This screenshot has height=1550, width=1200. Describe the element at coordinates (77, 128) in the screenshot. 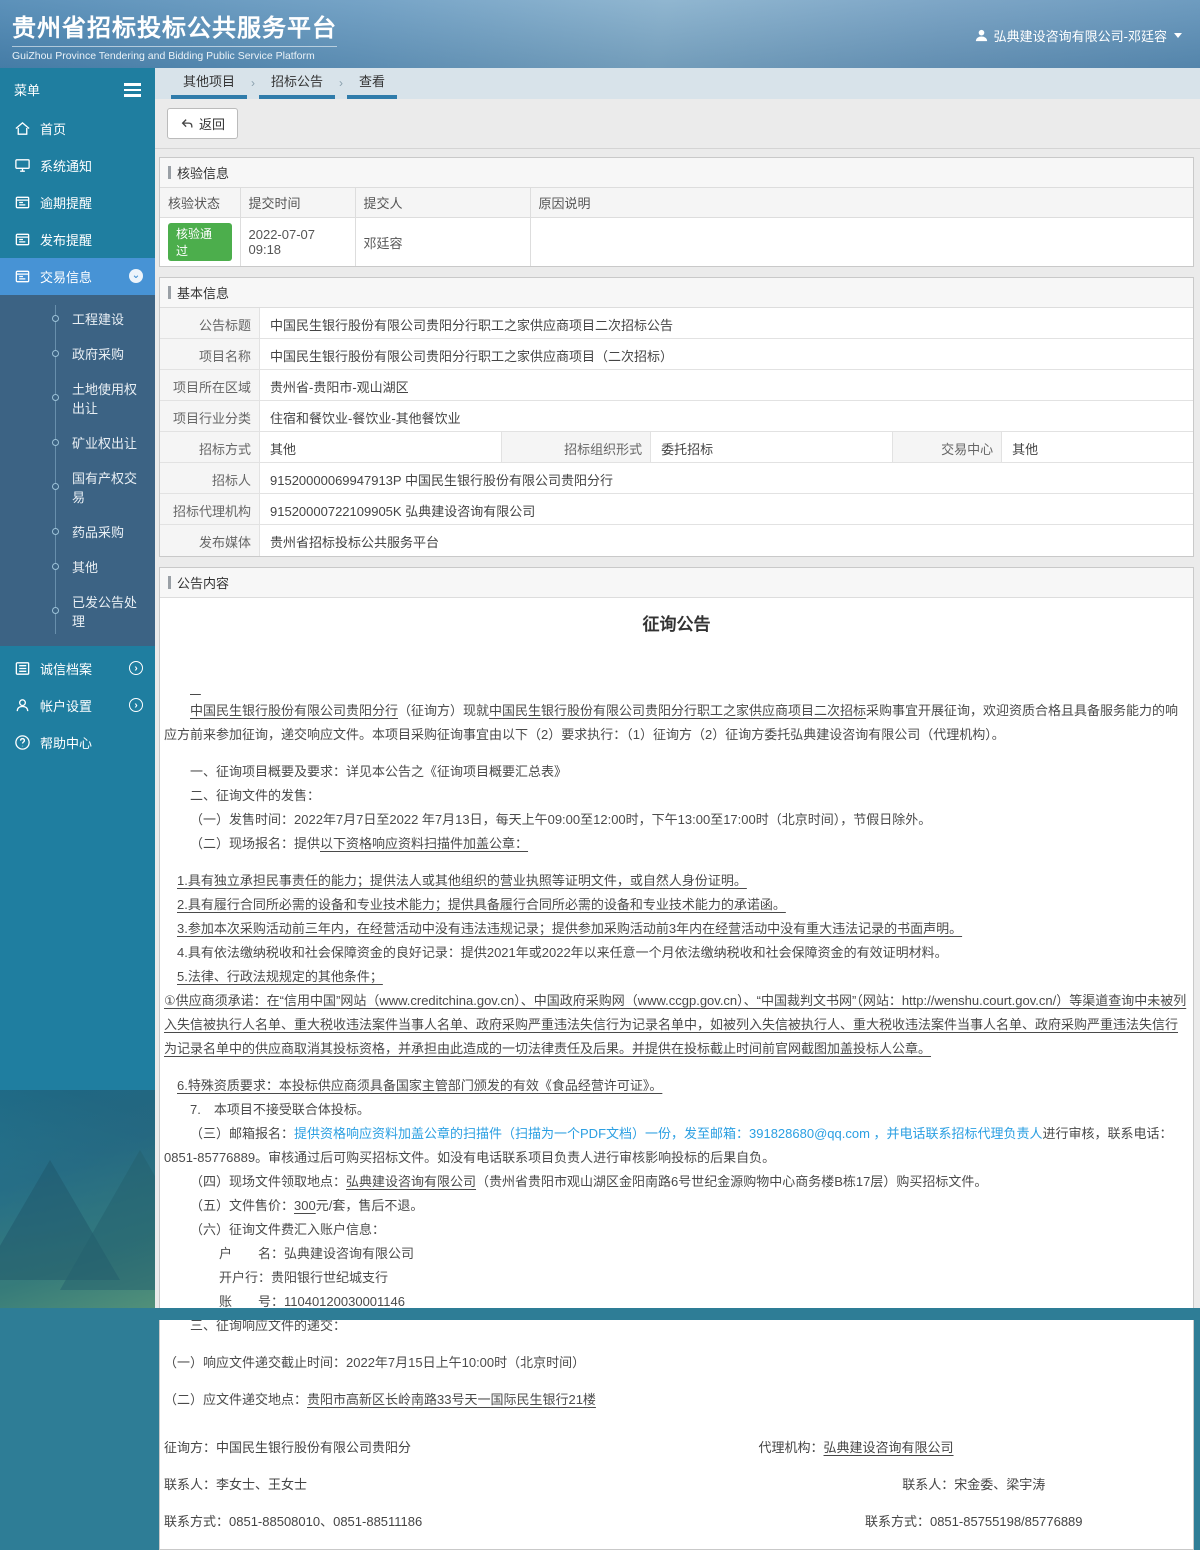

I see `sidebar-item-home: 首页` at that location.